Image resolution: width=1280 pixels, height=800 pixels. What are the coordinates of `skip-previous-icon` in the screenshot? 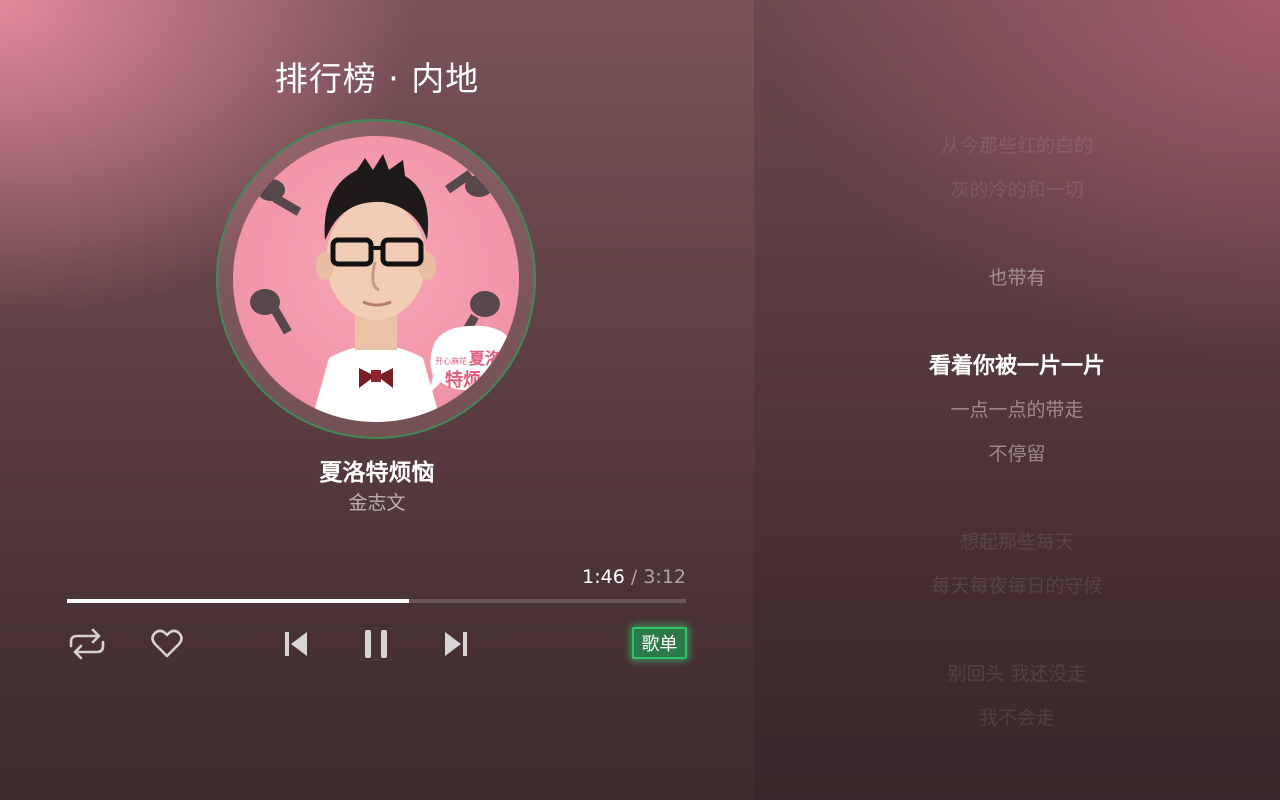 It's located at (296, 644).